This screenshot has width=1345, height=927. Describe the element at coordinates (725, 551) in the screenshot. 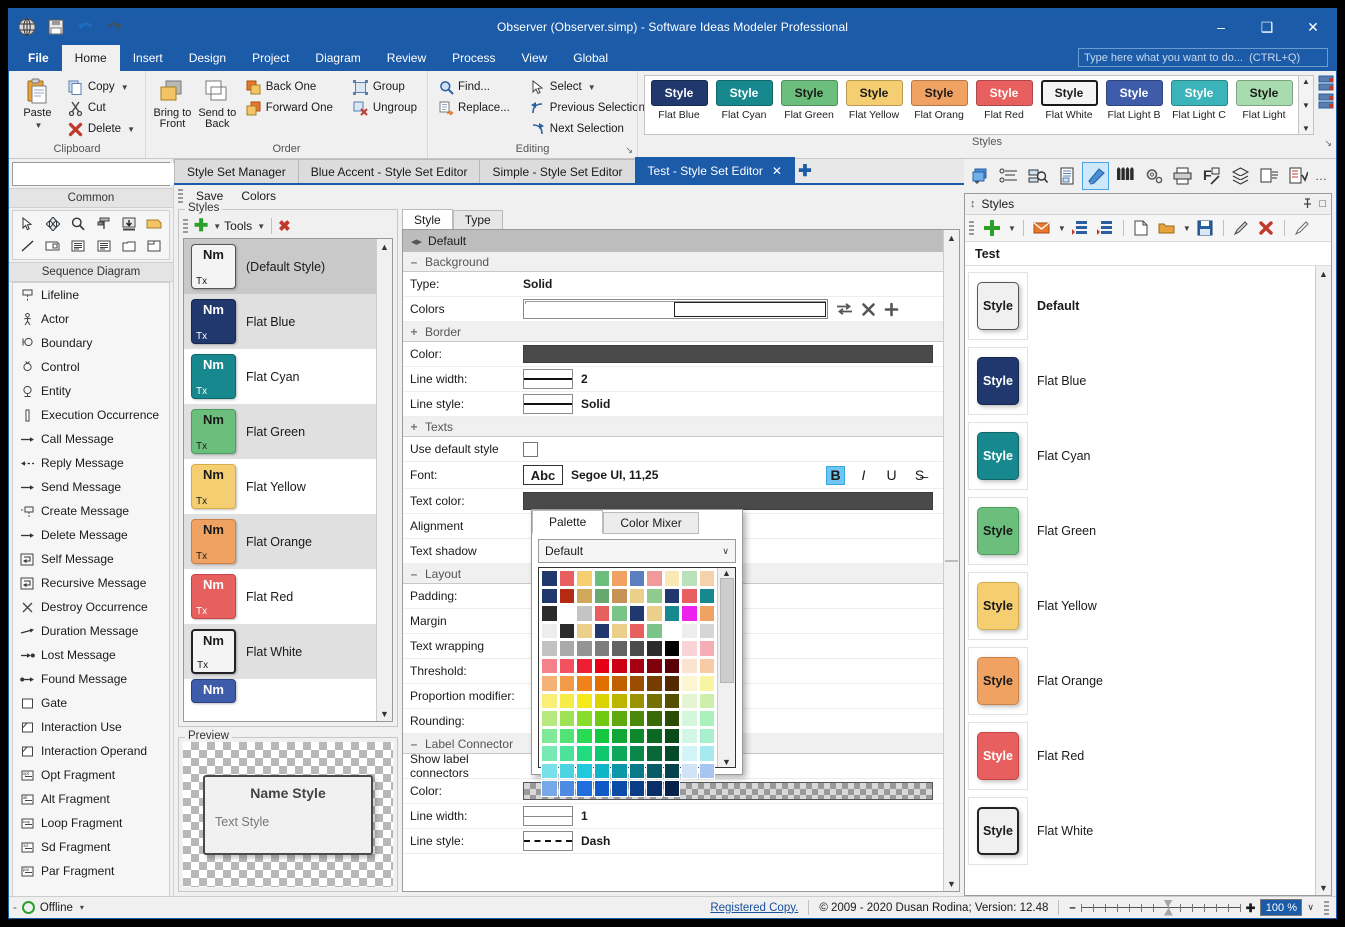

I see `chevron-down-icon: ∨` at that location.